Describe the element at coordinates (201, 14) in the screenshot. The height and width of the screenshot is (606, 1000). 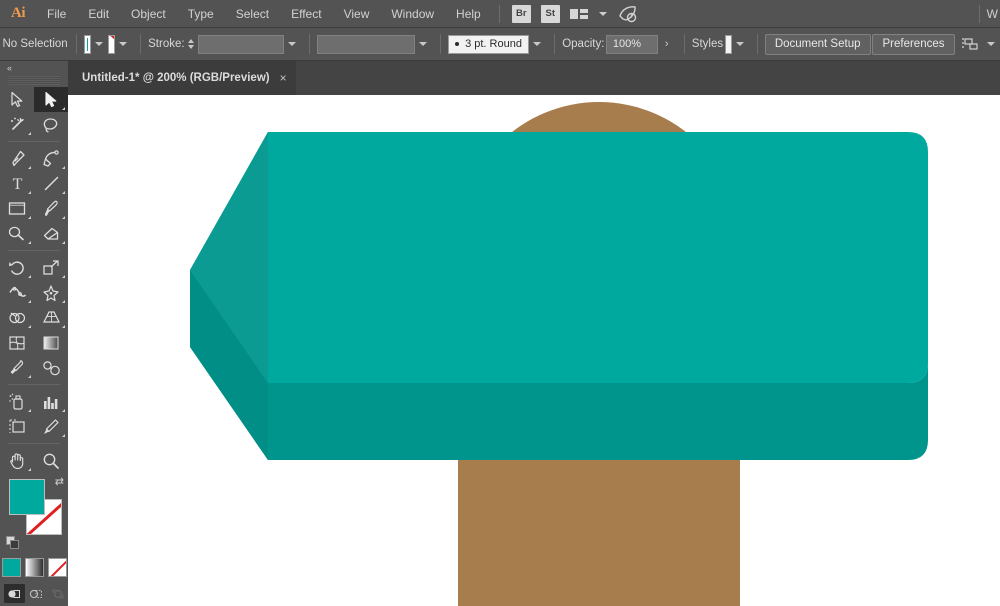
I see `menu-type: Type` at that location.